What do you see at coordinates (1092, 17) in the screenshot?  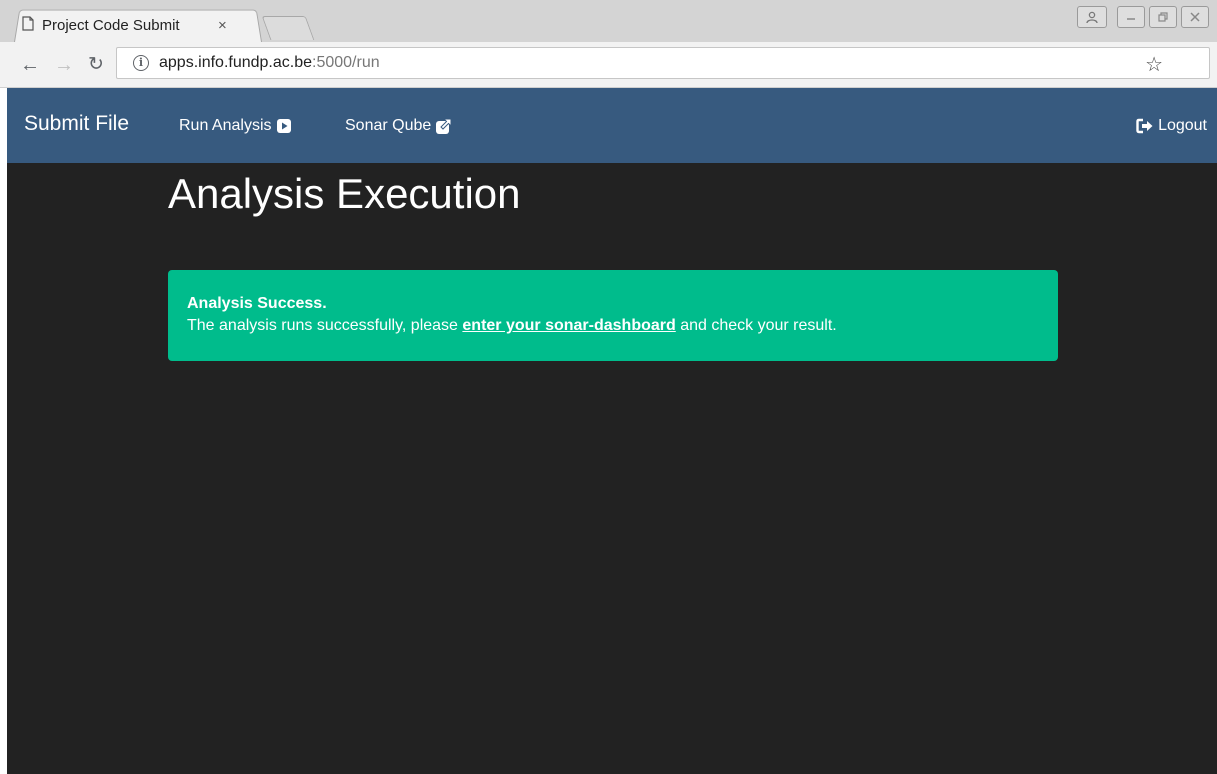 I see `user-profile-icon` at bounding box center [1092, 17].